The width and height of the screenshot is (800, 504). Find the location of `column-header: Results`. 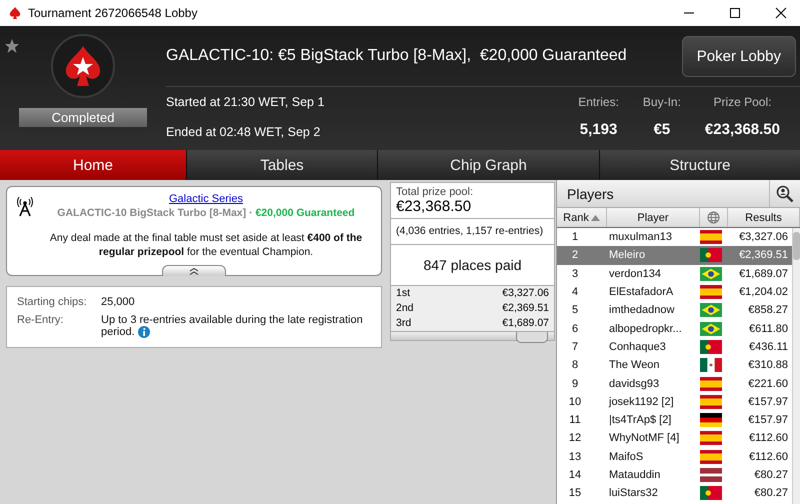

column-header: Results is located at coordinates (764, 217).